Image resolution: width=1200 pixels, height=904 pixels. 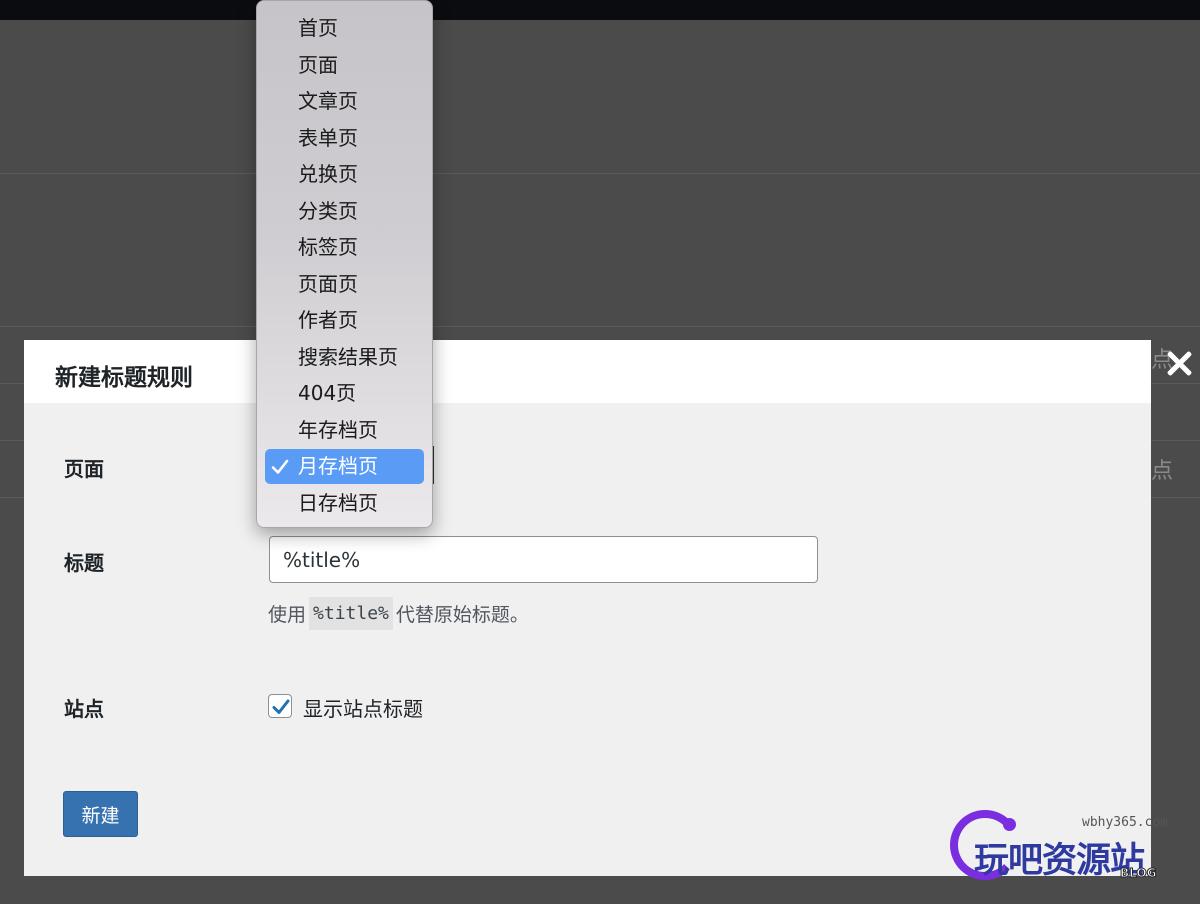 I want to click on dropdown-option: 表单页, so click(x=344, y=138).